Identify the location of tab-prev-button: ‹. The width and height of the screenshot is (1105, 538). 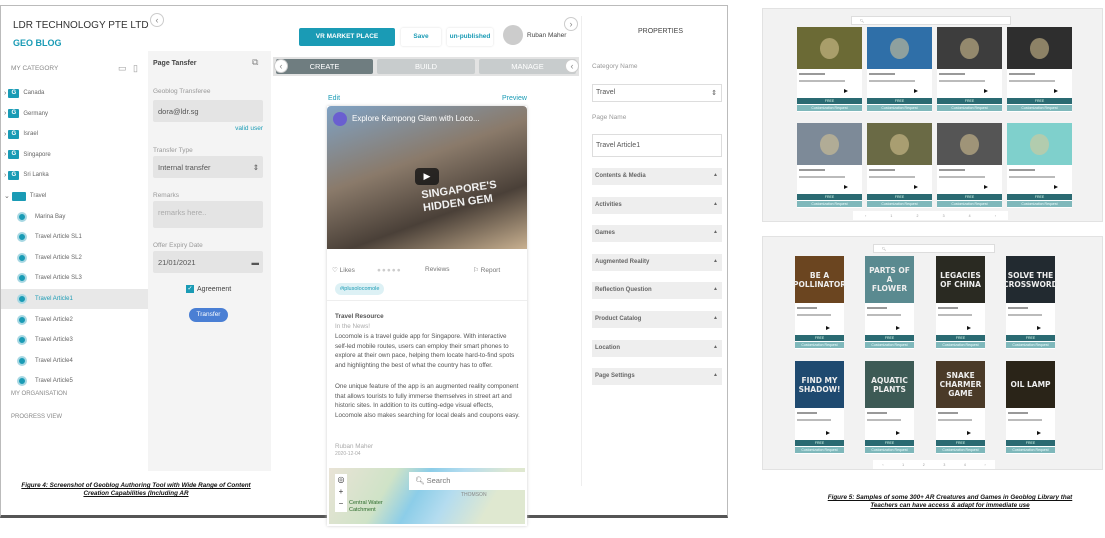
(281, 66).